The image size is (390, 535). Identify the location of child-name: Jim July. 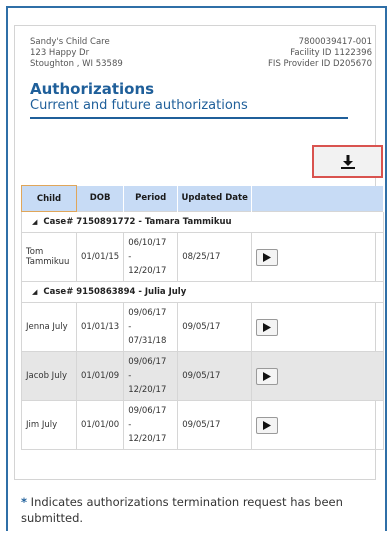
(49, 425).